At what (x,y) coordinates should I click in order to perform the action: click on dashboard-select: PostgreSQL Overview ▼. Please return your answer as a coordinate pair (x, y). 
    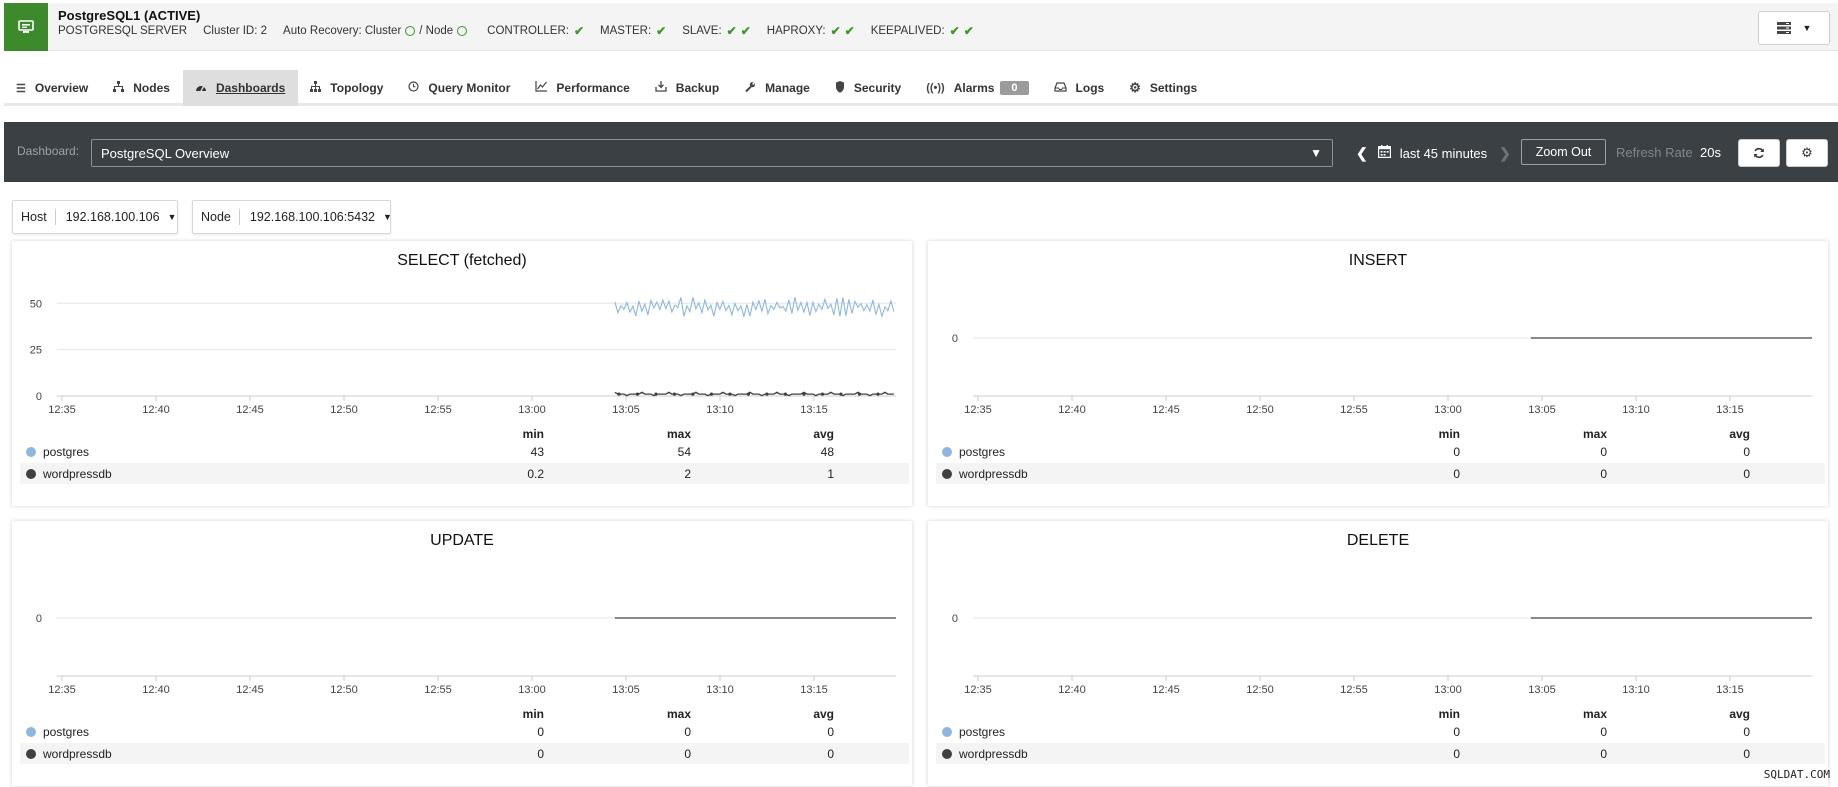
    Looking at the image, I should click on (712, 153).